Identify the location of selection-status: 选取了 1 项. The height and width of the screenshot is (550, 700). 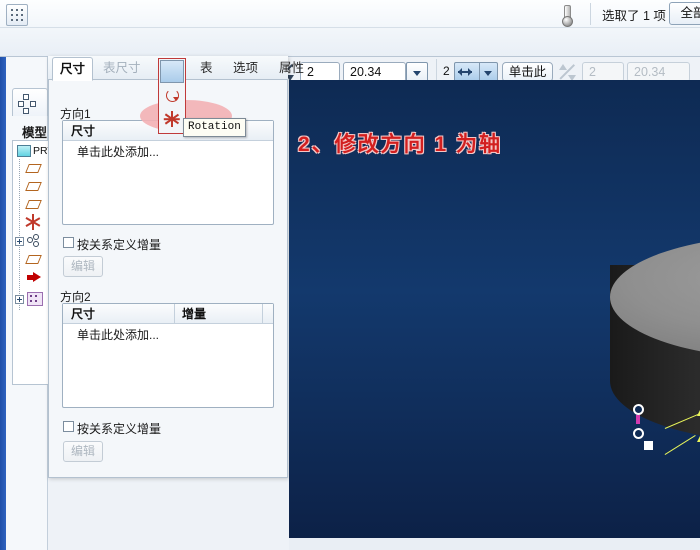
(634, 16).